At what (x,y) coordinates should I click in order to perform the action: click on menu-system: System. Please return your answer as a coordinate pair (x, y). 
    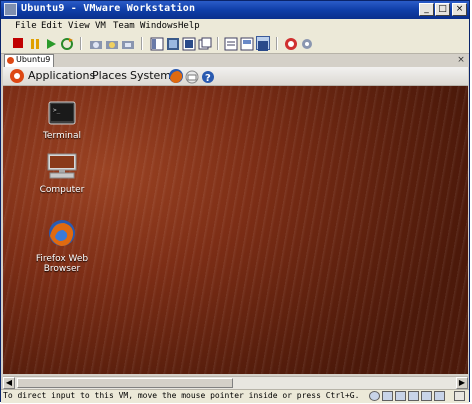
    Looking at the image, I should click on (150, 75).